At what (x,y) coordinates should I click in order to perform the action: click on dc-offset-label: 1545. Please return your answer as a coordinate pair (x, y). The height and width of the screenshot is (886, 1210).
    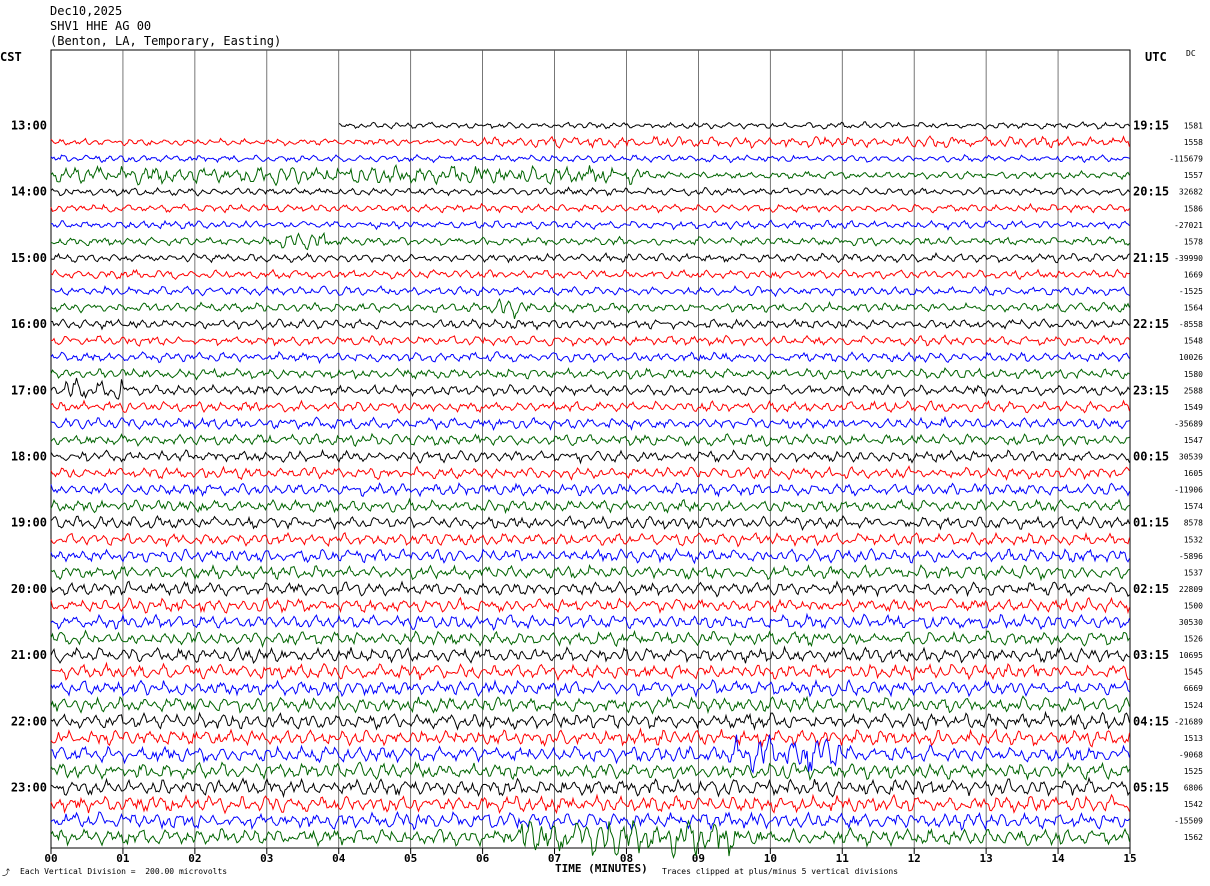
    Looking at the image, I should click on (1193, 672).